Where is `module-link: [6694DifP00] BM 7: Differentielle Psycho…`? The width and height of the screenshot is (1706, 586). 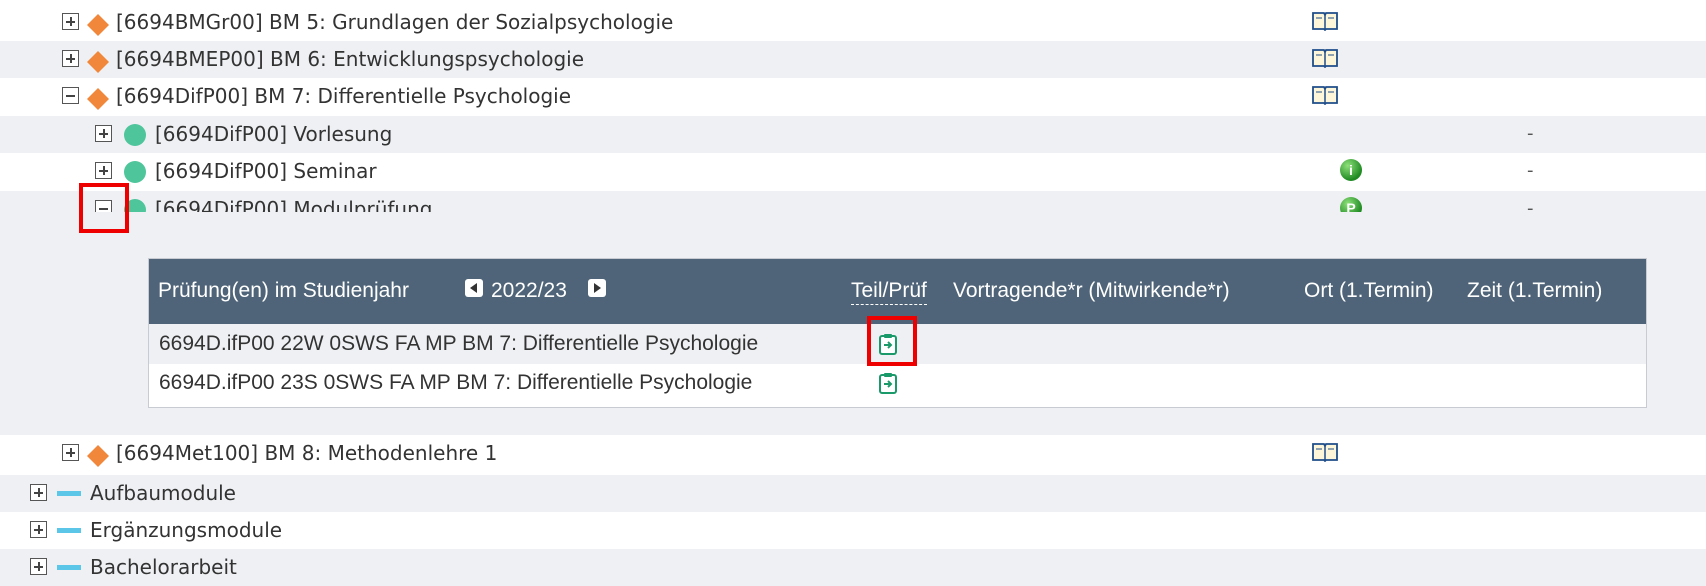 module-link: [6694DifP00] BM 7: Differentielle Psycho… is located at coordinates (343, 96).